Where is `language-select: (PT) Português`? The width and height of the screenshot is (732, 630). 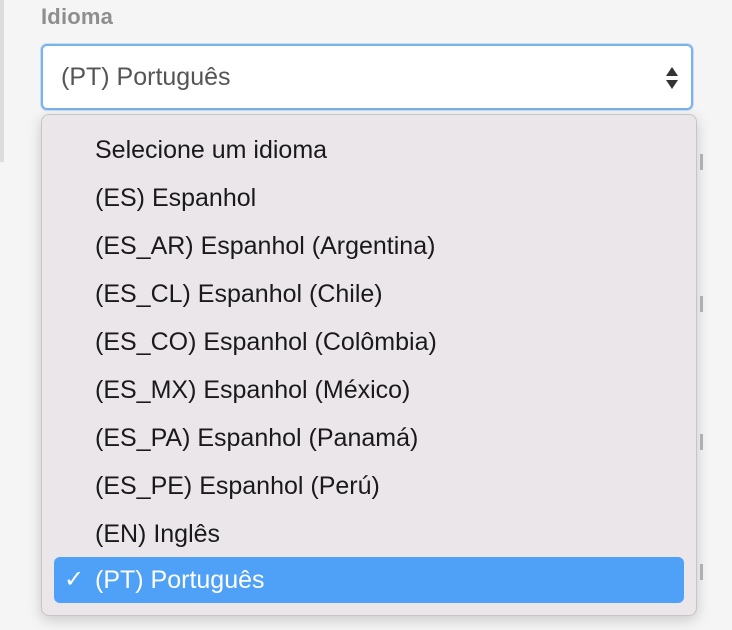
language-select: (PT) Português is located at coordinates (367, 77).